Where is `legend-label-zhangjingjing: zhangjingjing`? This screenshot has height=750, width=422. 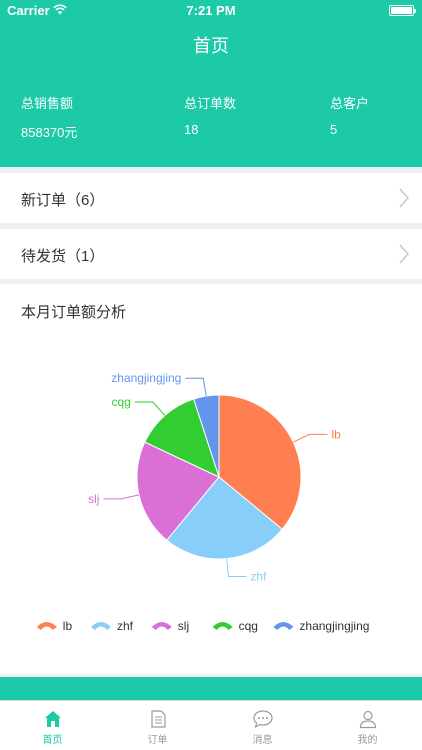
legend-label-zhangjingjing: zhangjingjing is located at coordinates (334, 626).